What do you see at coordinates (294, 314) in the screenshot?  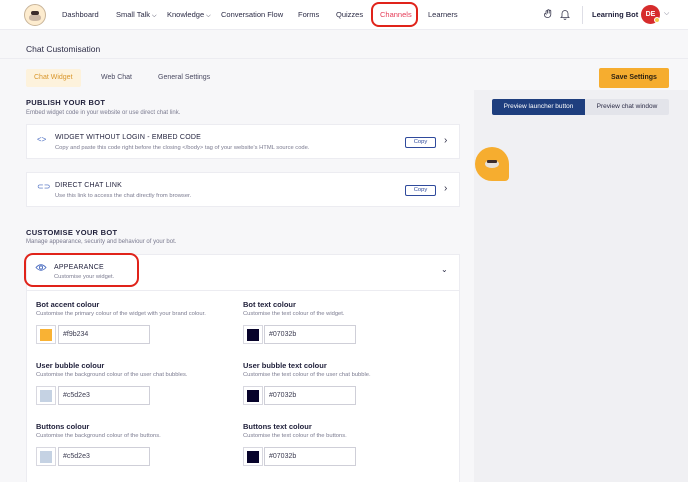 I see `bot-text-desc: Customise the text colour of the widget.` at bounding box center [294, 314].